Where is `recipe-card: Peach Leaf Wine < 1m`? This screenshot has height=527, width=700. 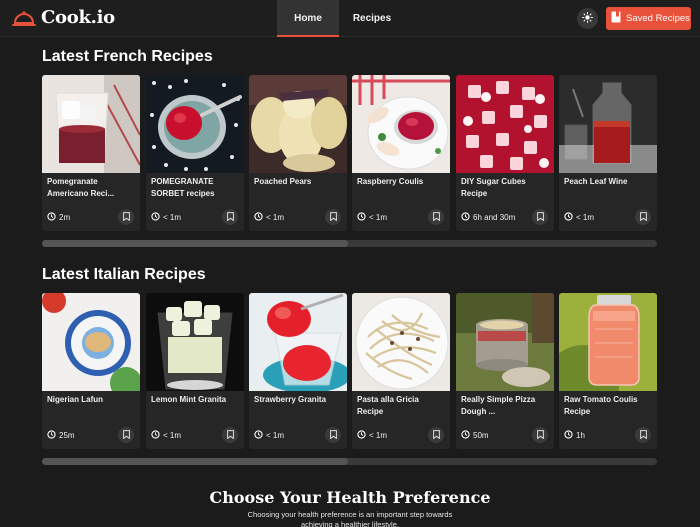
recipe-card: Peach Leaf Wine < 1m is located at coordinates (608, 153).